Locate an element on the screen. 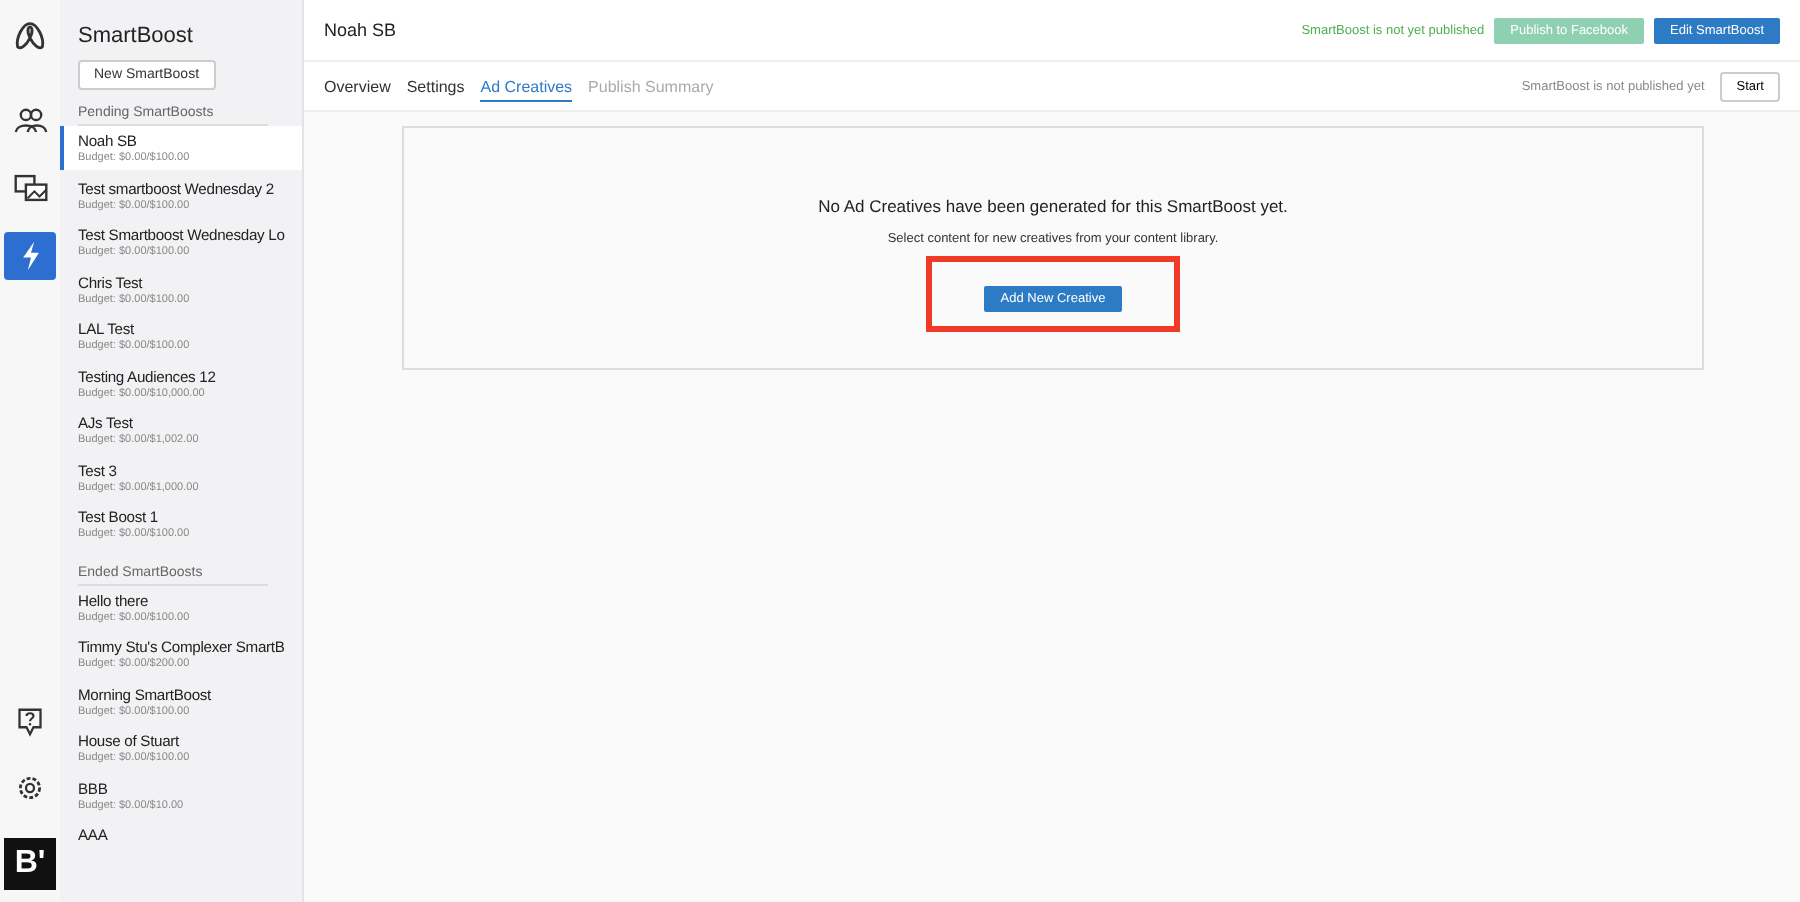 The width and height of the screenshot is (1800, 902). logo-icon is located at coordinates (30, 36).